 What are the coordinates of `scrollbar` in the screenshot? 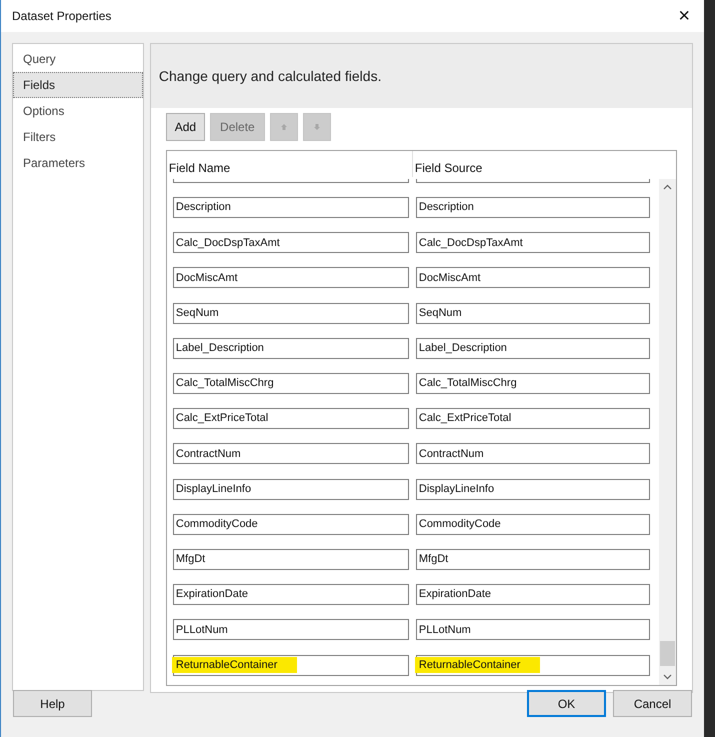 It's located at (667, 432).